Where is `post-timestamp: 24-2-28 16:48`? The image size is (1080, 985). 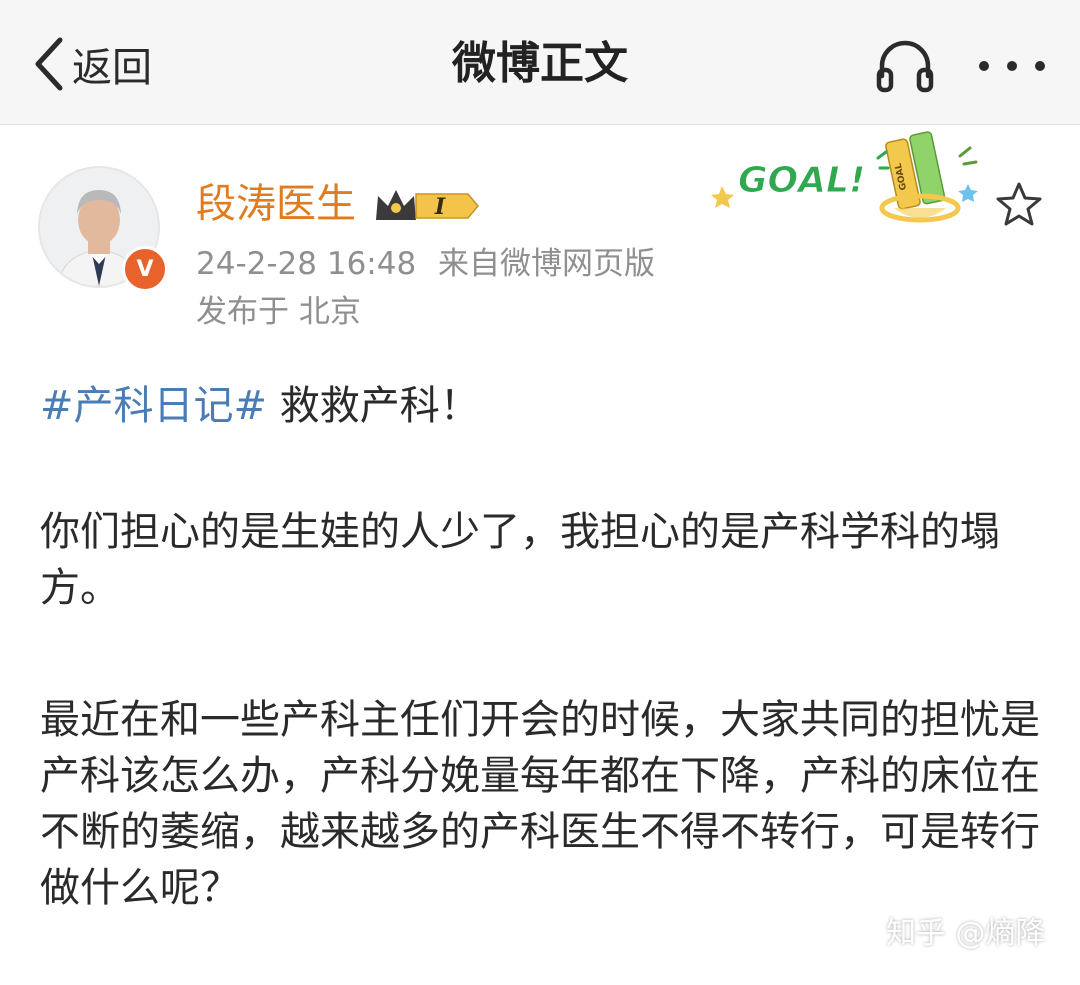 post-timestamp: 24-2-28 16:48 is located at coordinates (306, 264).